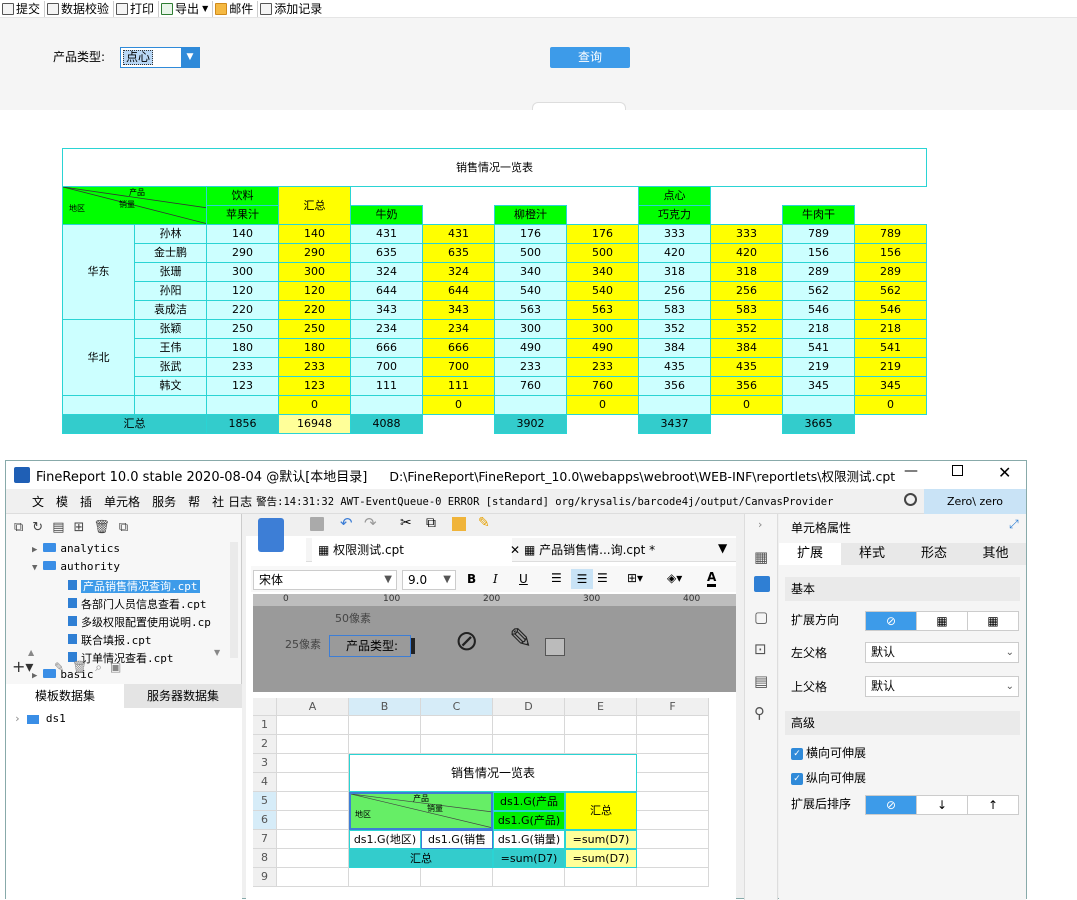 Image resolution: width=1077 pixels, height=900 pixels. Describe the element at coordinates (86, 501) in the screenshot. I see `menu-insert: 插` at that location.